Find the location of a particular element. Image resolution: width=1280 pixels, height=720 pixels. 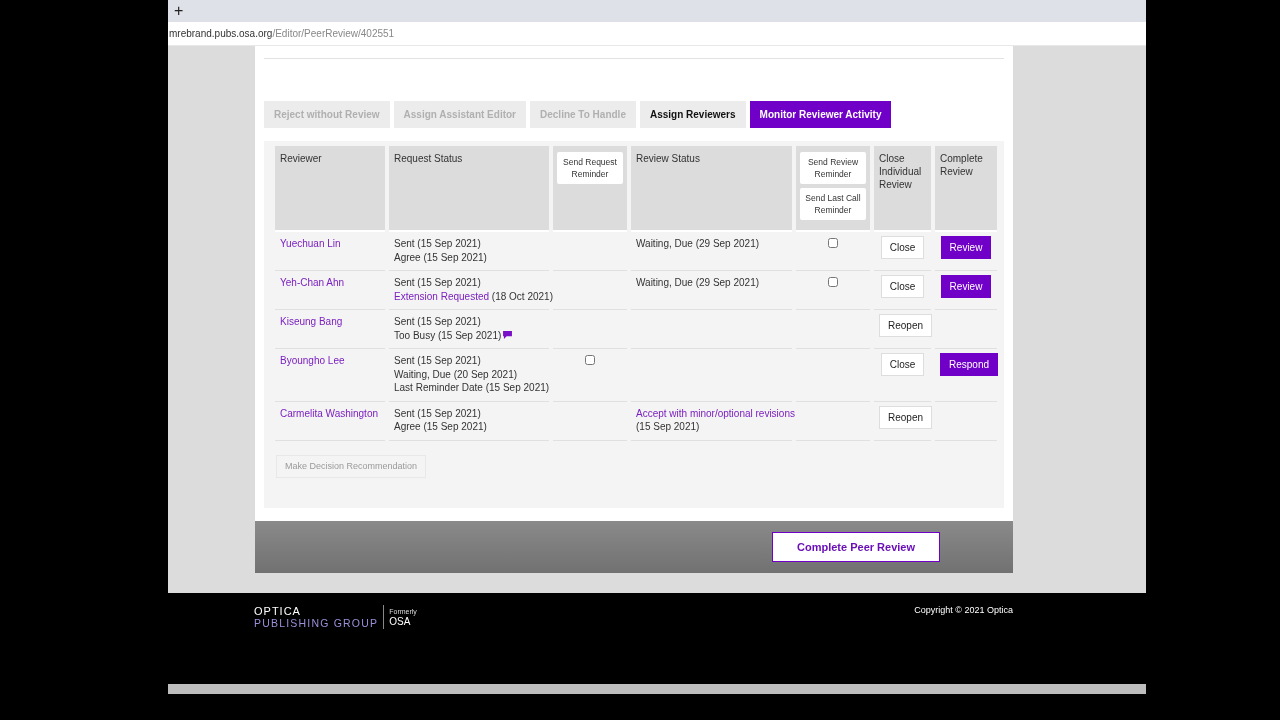

status-link: Extension Requested is located at coordinates (442, 296).